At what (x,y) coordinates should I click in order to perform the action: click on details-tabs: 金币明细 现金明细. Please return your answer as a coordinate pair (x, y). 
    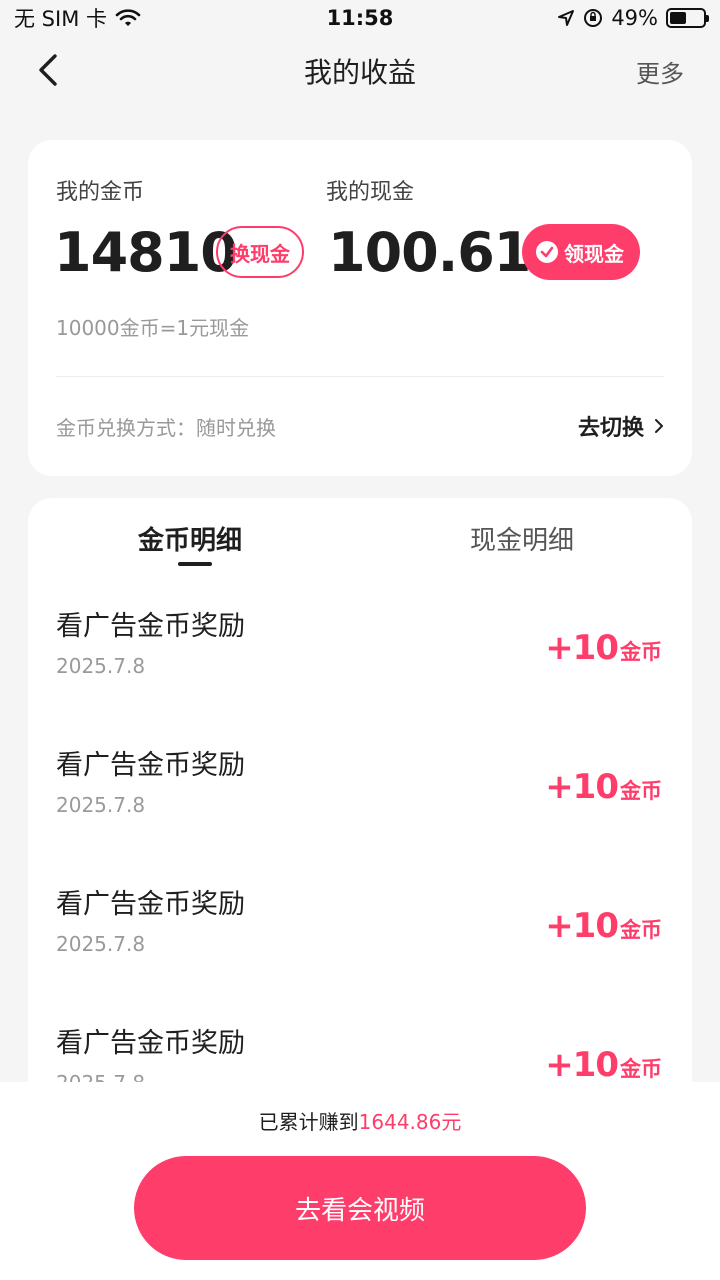
    Looking at the image, I should click on (360, 538).